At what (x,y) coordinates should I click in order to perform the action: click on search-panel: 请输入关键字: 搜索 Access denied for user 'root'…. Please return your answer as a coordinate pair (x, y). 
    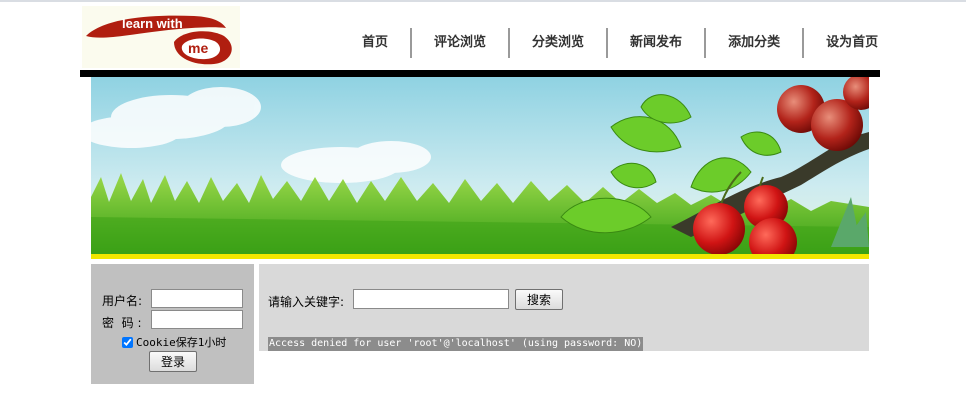
    Looking at the image, I should click on (564, 307).